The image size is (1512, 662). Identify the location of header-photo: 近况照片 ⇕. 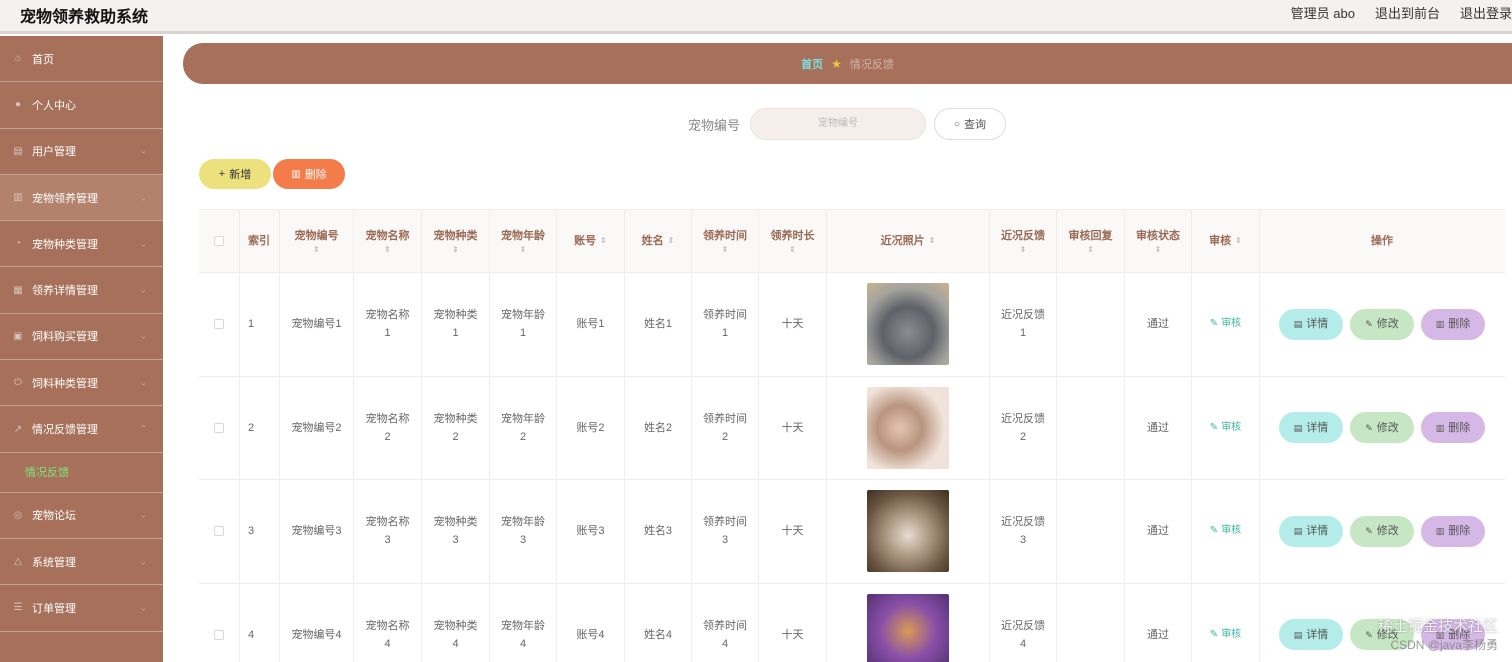
(908, 241).